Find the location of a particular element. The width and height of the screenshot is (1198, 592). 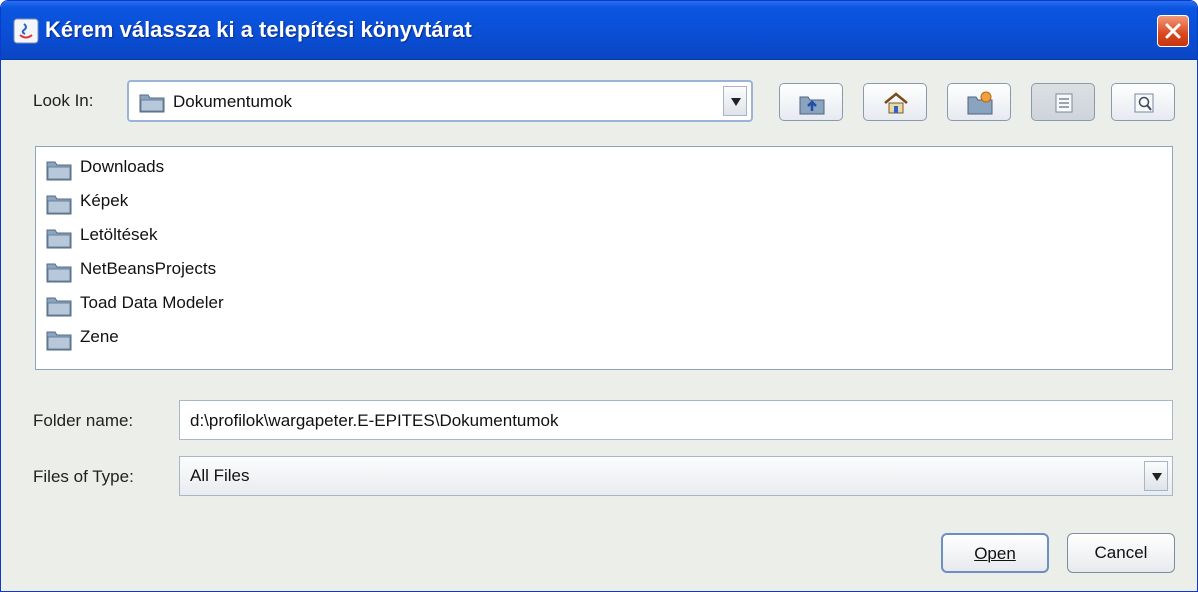

folder-name-field is located at coordinates (676, 420).